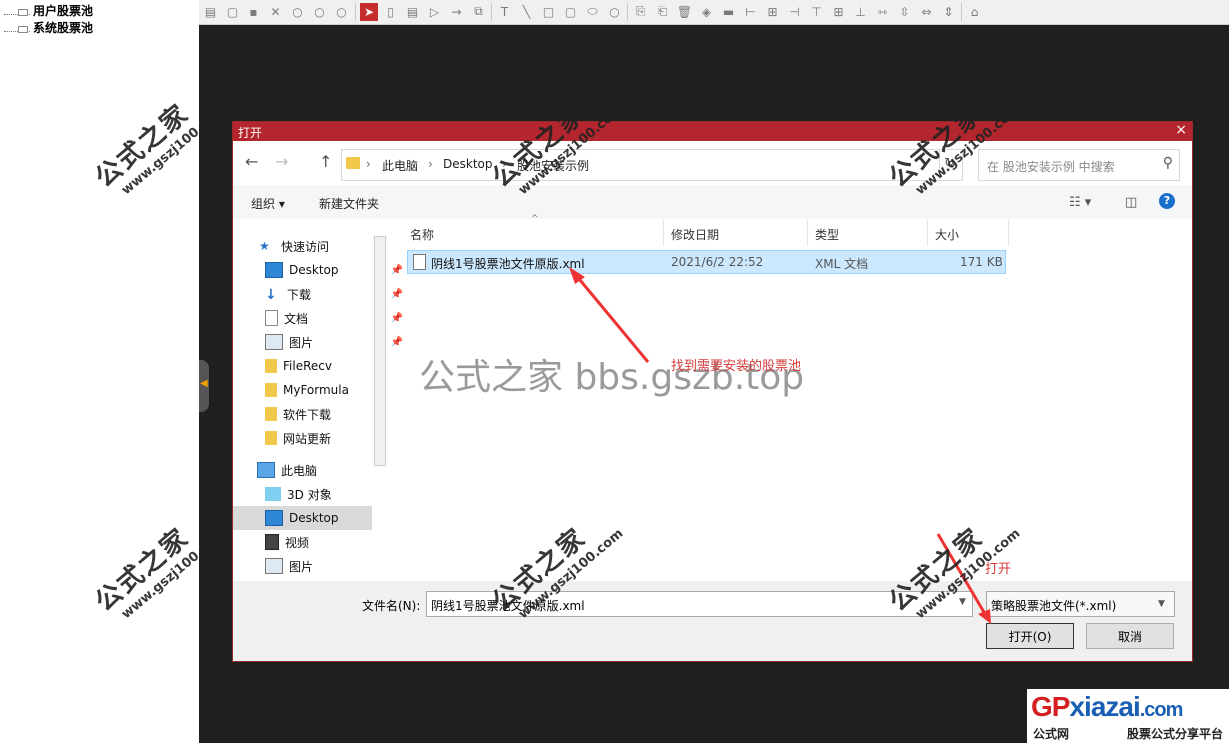 The image size is (1229, 743). Describe the element at coordinates (614, 11) in the screenshot. I see `circle-icon: ○` at that location.